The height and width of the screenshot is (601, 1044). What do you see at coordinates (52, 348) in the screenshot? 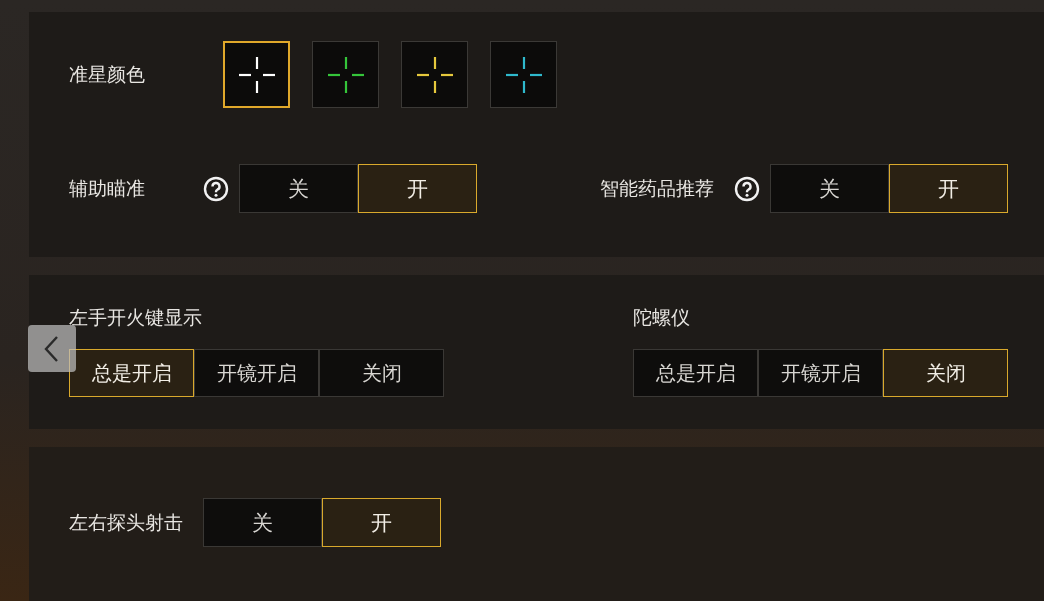
I see `back-button` at bounding box center [52, 348].